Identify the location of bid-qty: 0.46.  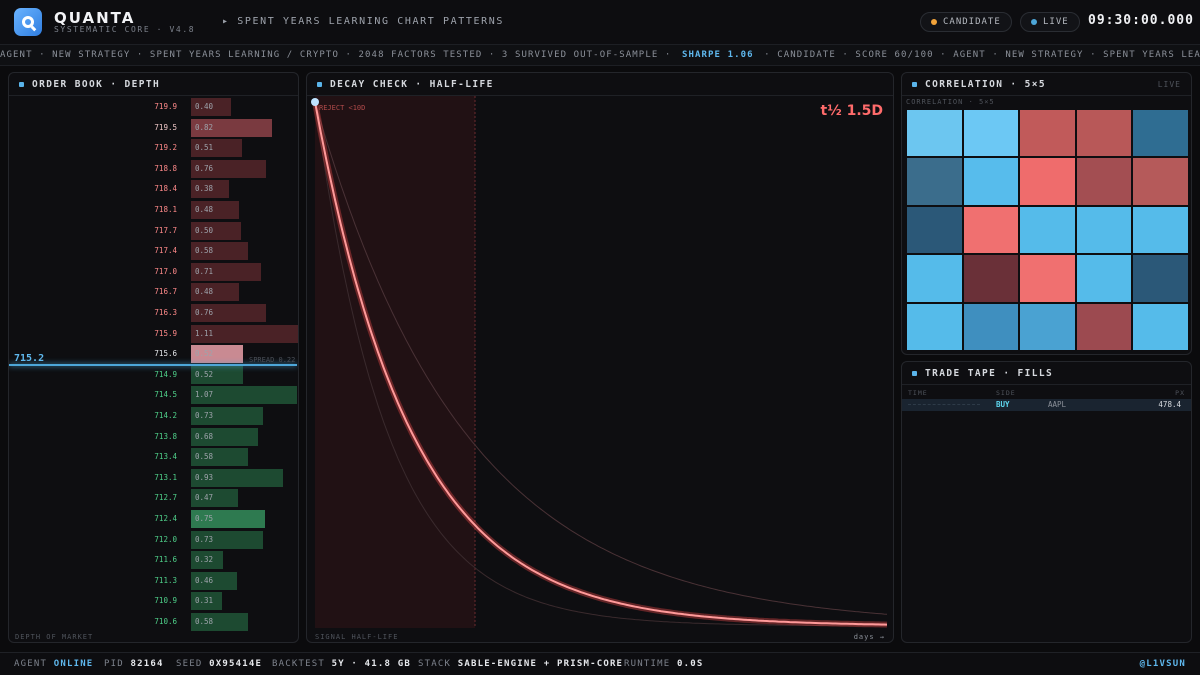
(204, 580).